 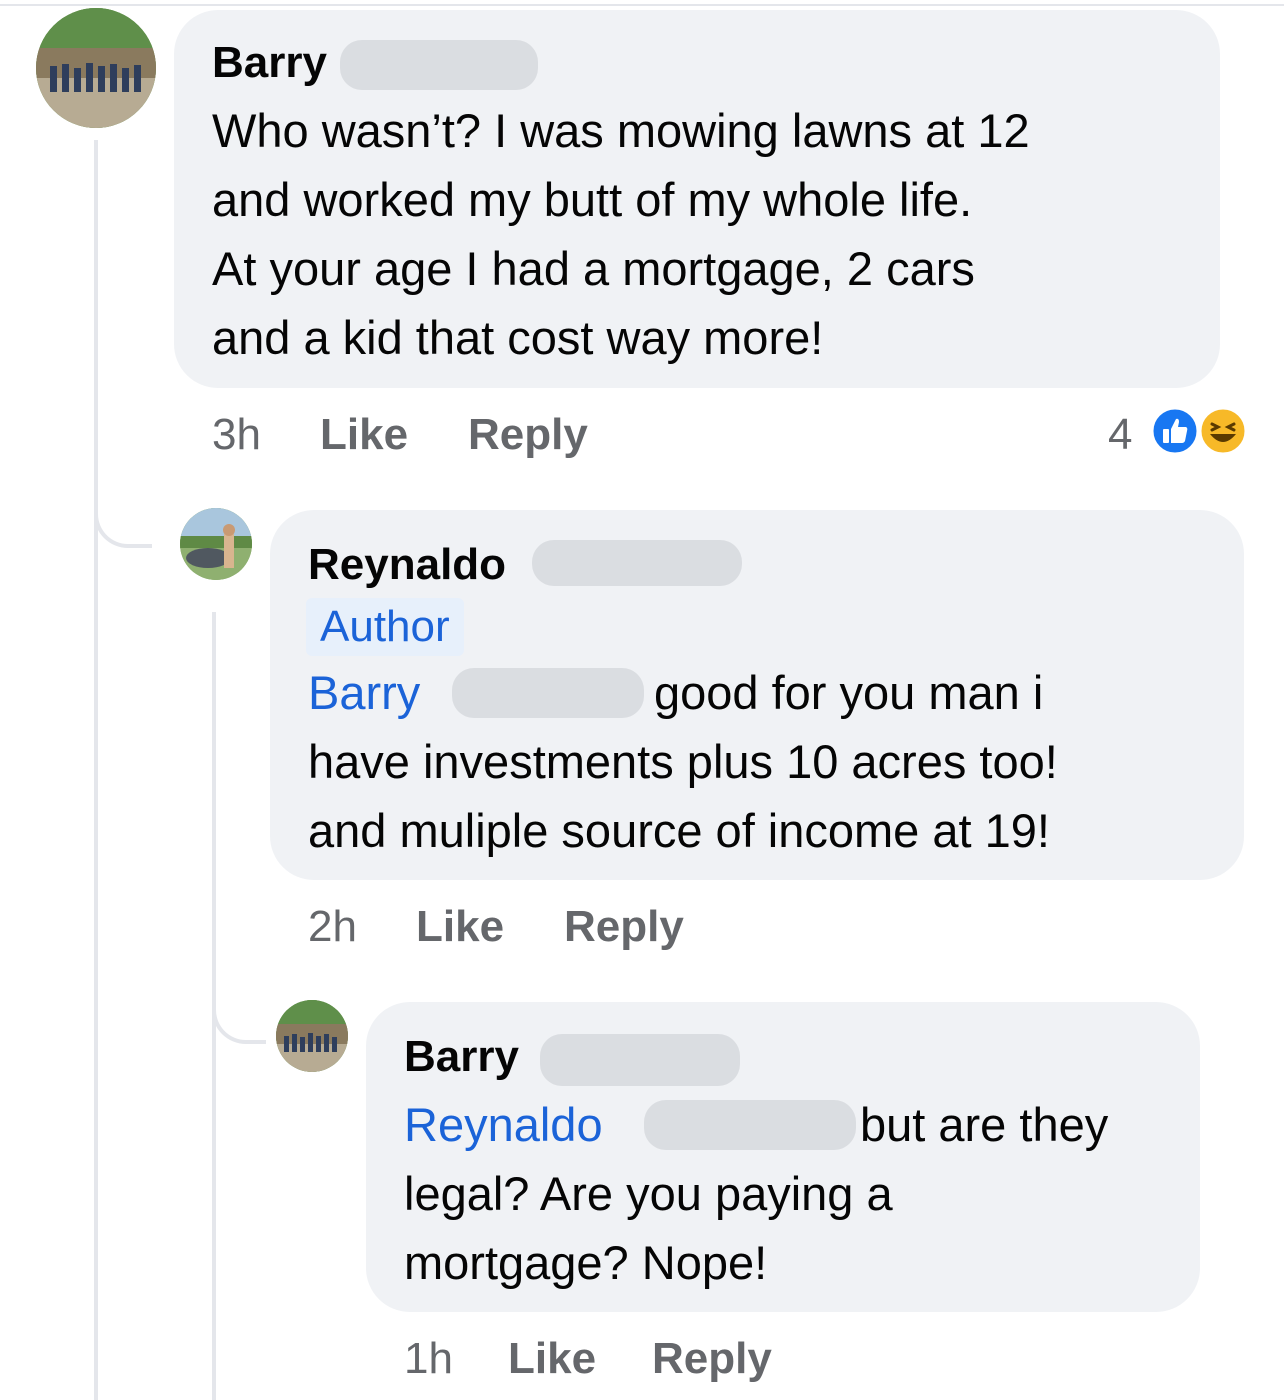 I want to click on comment-author: Reynaldo, so click(x=407, y=565).